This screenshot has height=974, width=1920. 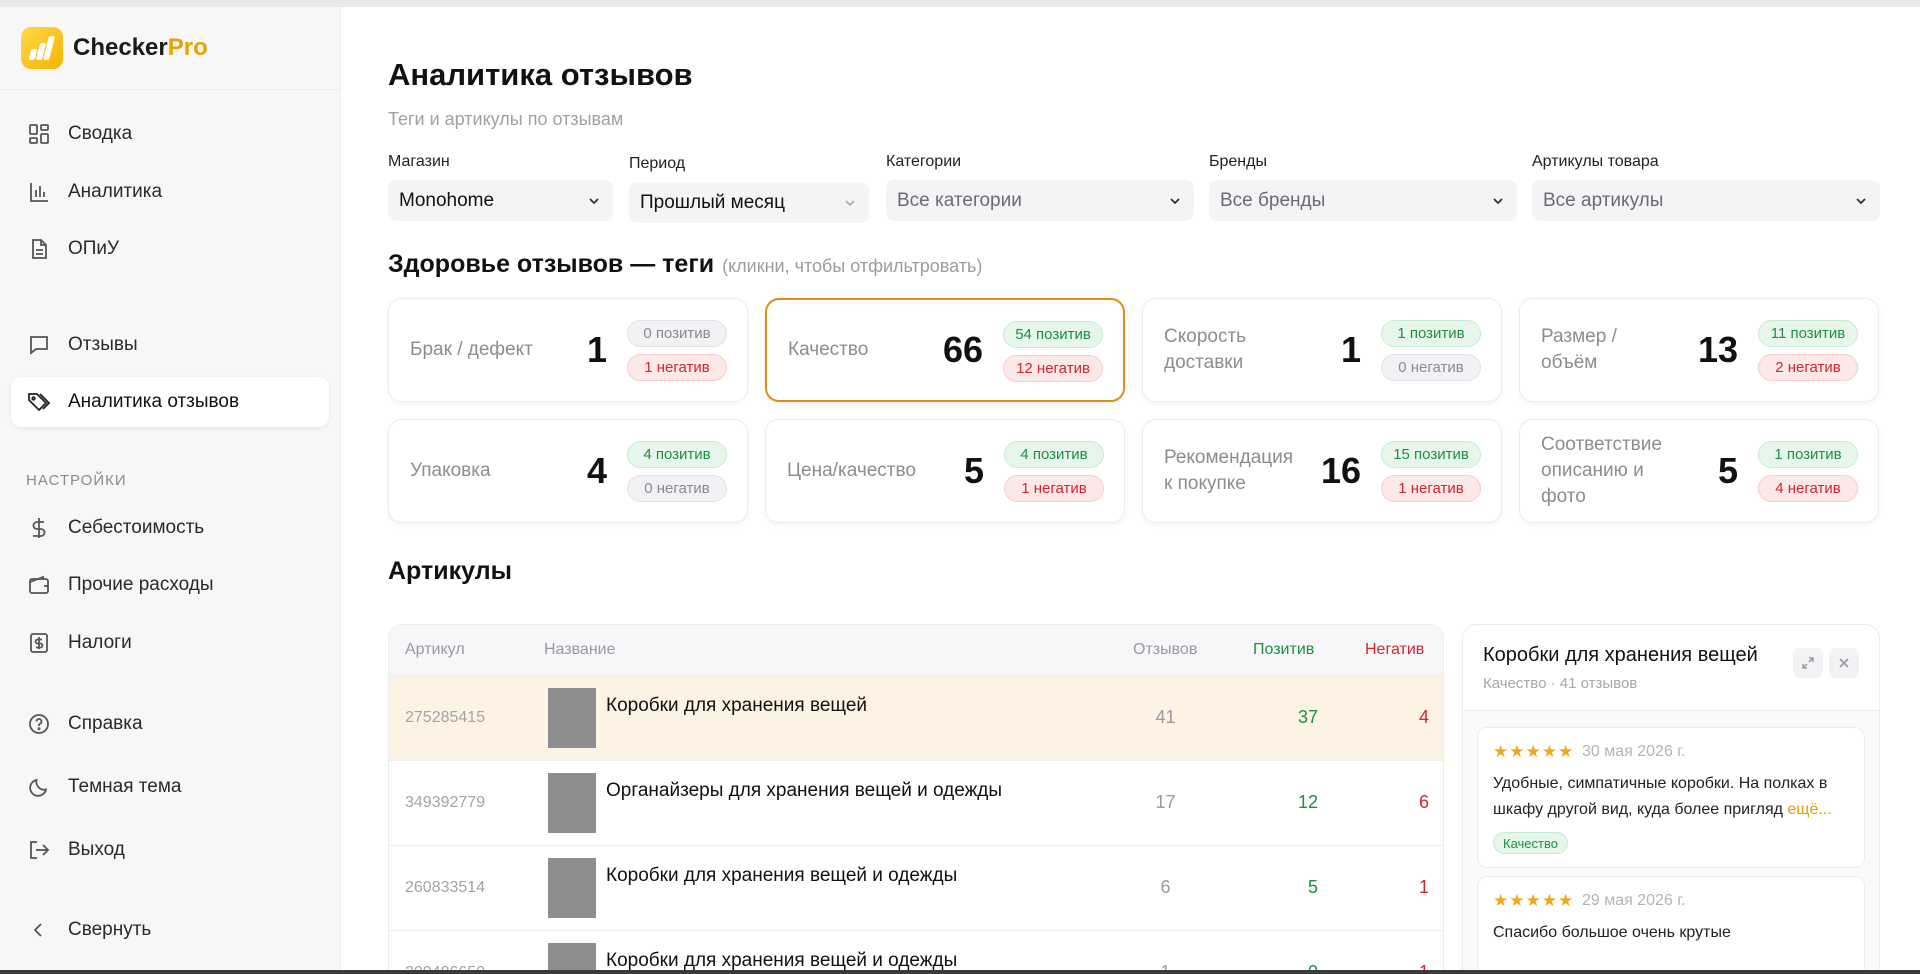 What do you see at coordinates (580, 650) in the screenshot?
I see `column-header-name: Название` at bounding box center [580, 650].